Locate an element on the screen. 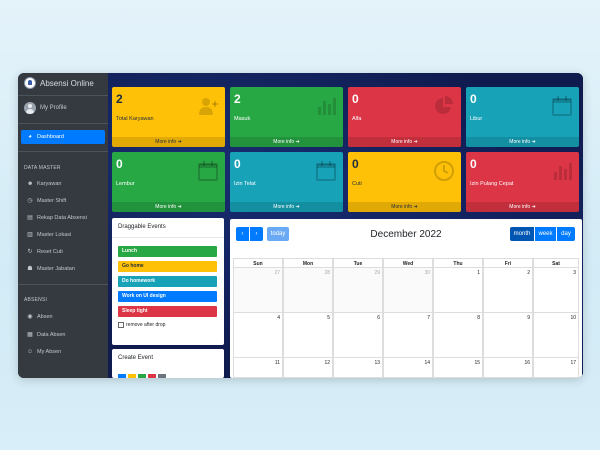 This screenshot has height=450, width=600. swatch-green is located at coordinates (142, 376).